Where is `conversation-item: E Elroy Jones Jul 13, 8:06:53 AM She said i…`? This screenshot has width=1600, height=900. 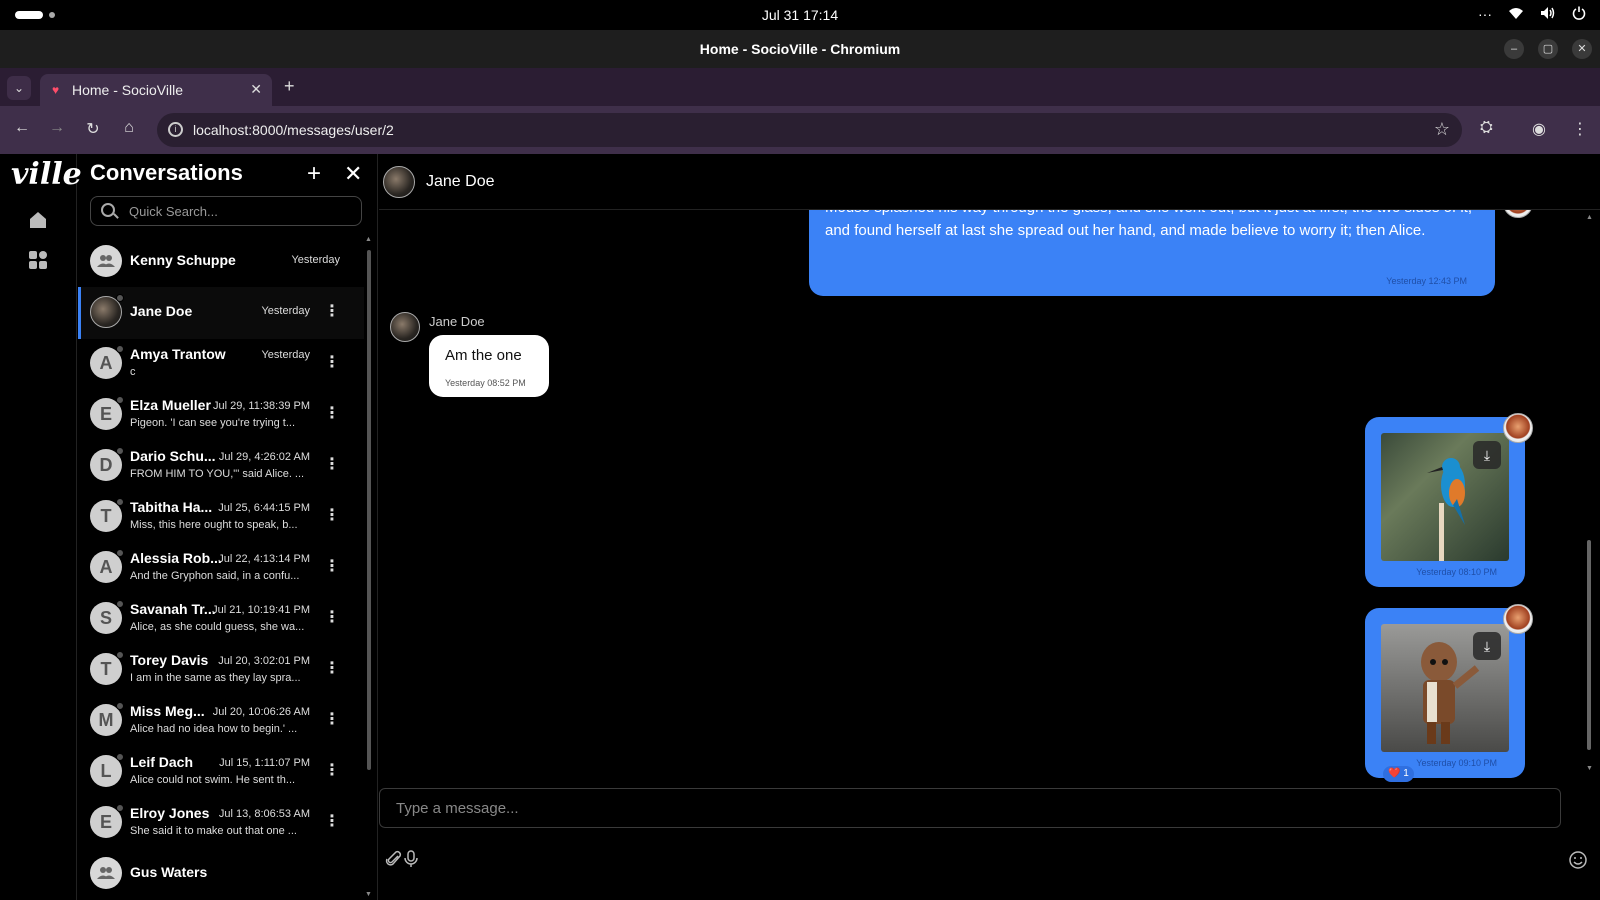
conversation-item: E Elroy Jones Jul 13, 8:06:53 AM She said i… is located at coordinates (221, 823).